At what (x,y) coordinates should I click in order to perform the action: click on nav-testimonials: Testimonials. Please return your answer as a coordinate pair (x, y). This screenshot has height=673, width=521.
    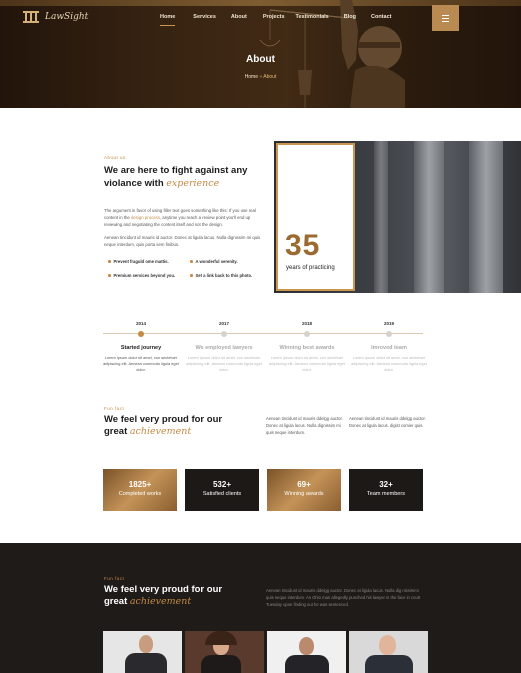
    Looking at the image, I should click on (312, 17).